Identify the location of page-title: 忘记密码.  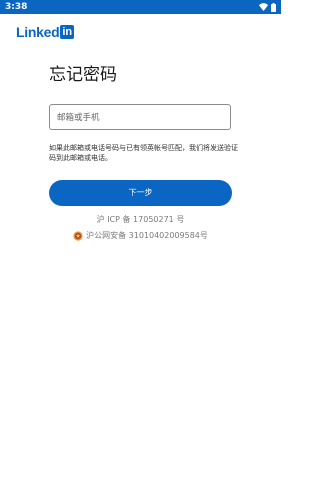
(83, 75).